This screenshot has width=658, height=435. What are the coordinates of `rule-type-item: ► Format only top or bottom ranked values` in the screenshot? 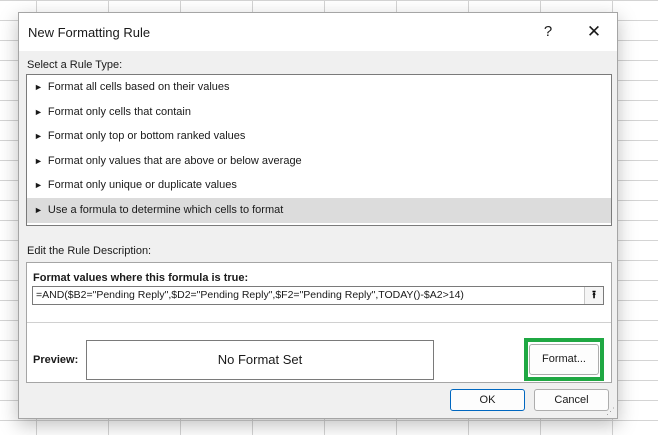 It's located at (319, 136).